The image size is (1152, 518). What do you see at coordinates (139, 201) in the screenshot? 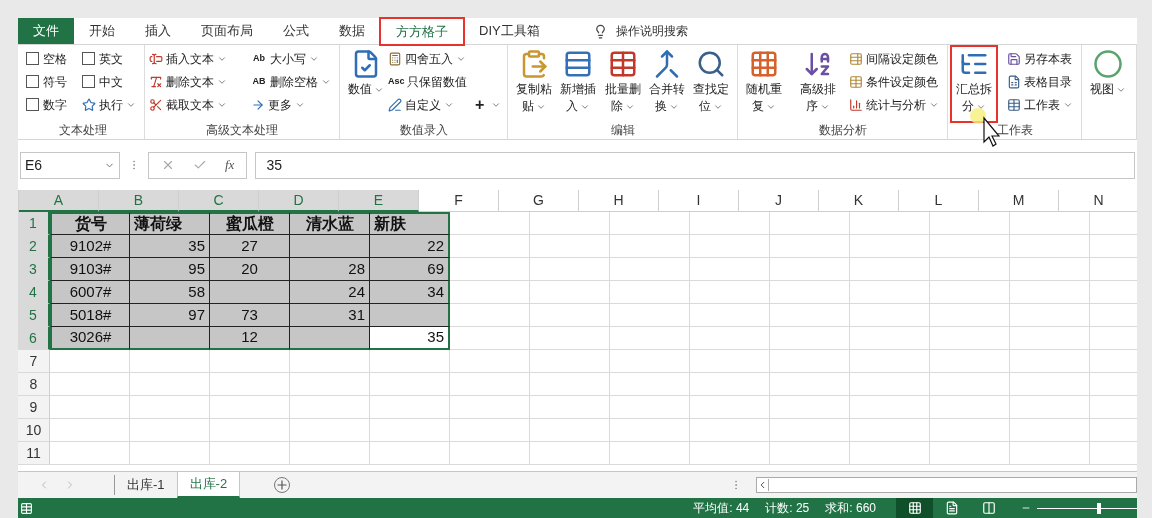
I see `column-header: B` at bounding box center [139, 201].